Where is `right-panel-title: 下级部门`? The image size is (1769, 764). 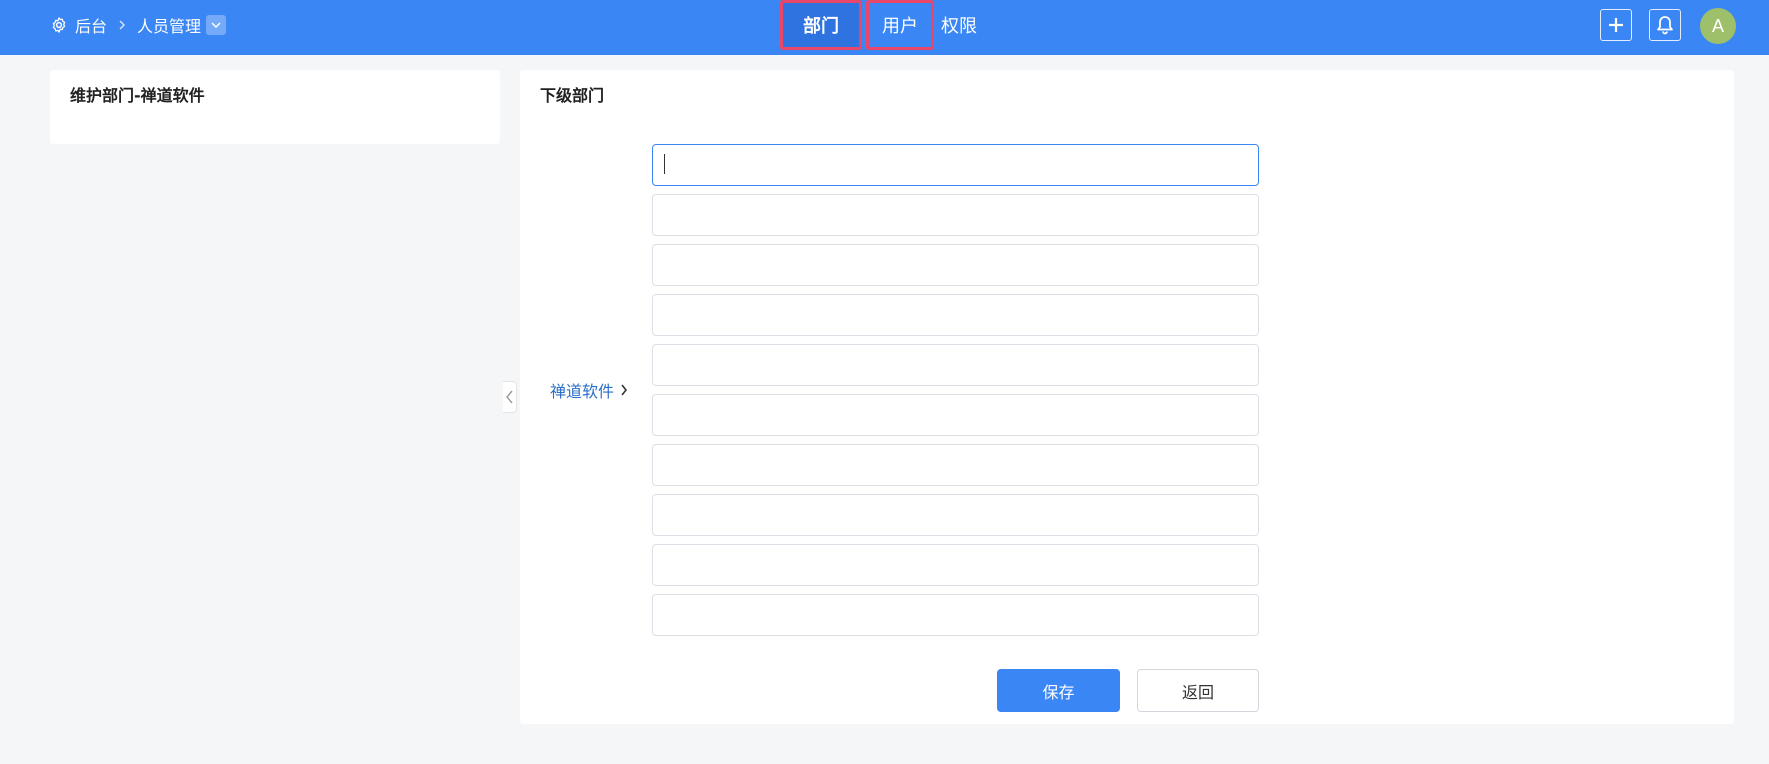 right-panel-title: 下级部门 is located at coordinates (572, 95).